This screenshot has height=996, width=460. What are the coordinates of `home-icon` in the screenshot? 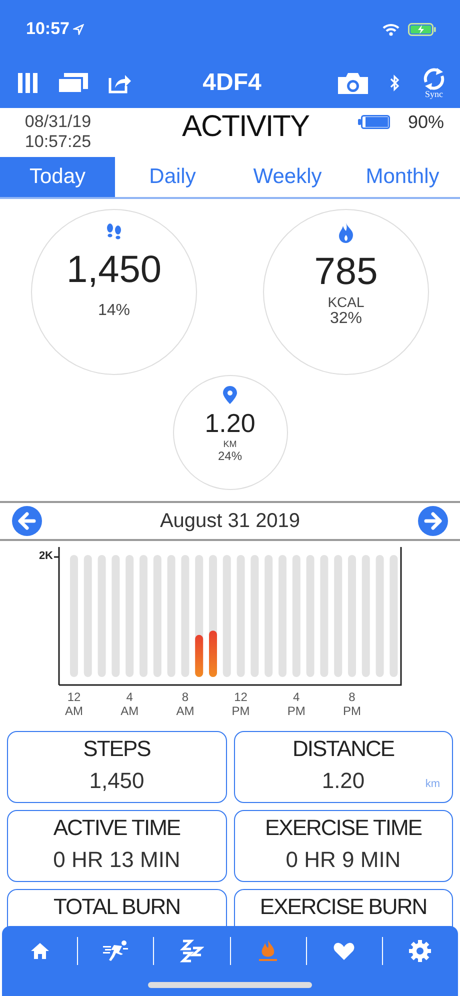 It's located at (40, 951).